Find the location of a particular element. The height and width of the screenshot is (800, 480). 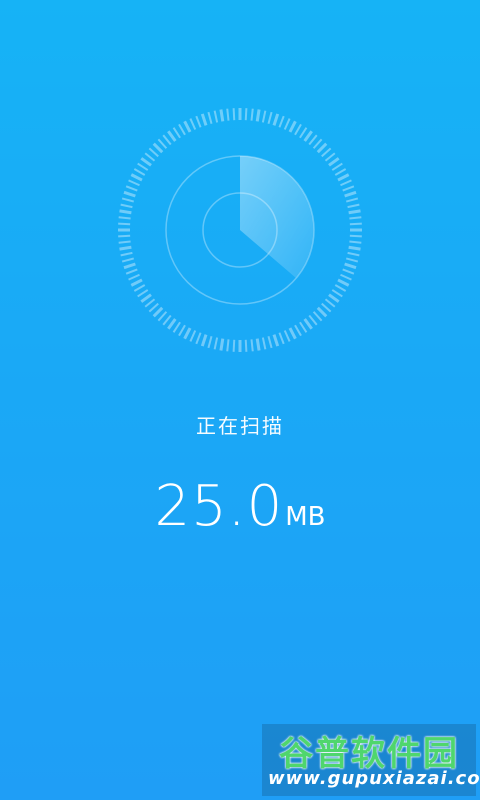

scanned-size: 25.0MB is located at coordinates (240, 506).